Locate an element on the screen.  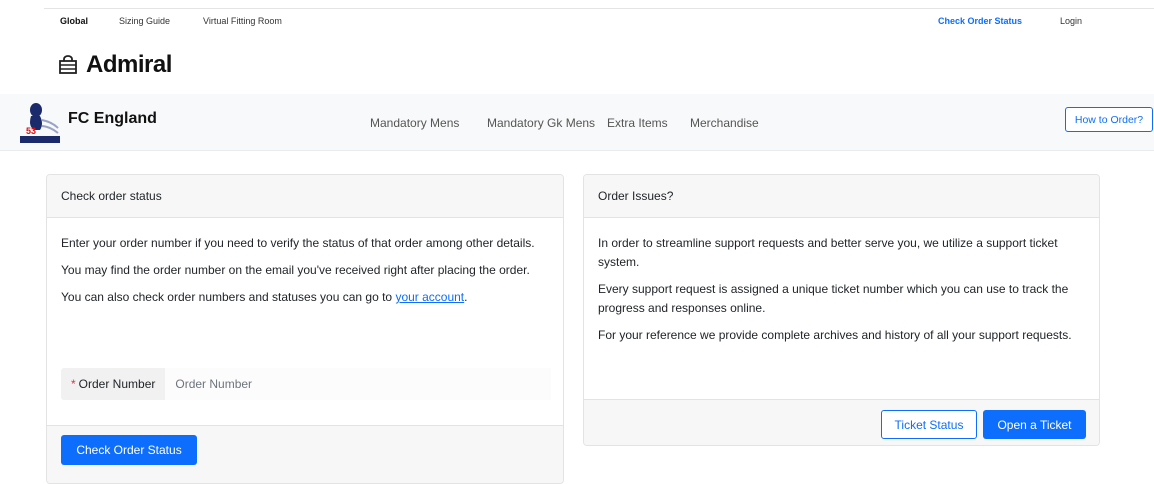
top-link-virtual-fitting-room: Virtual Fitting Room is located at coordinates (242, 21).